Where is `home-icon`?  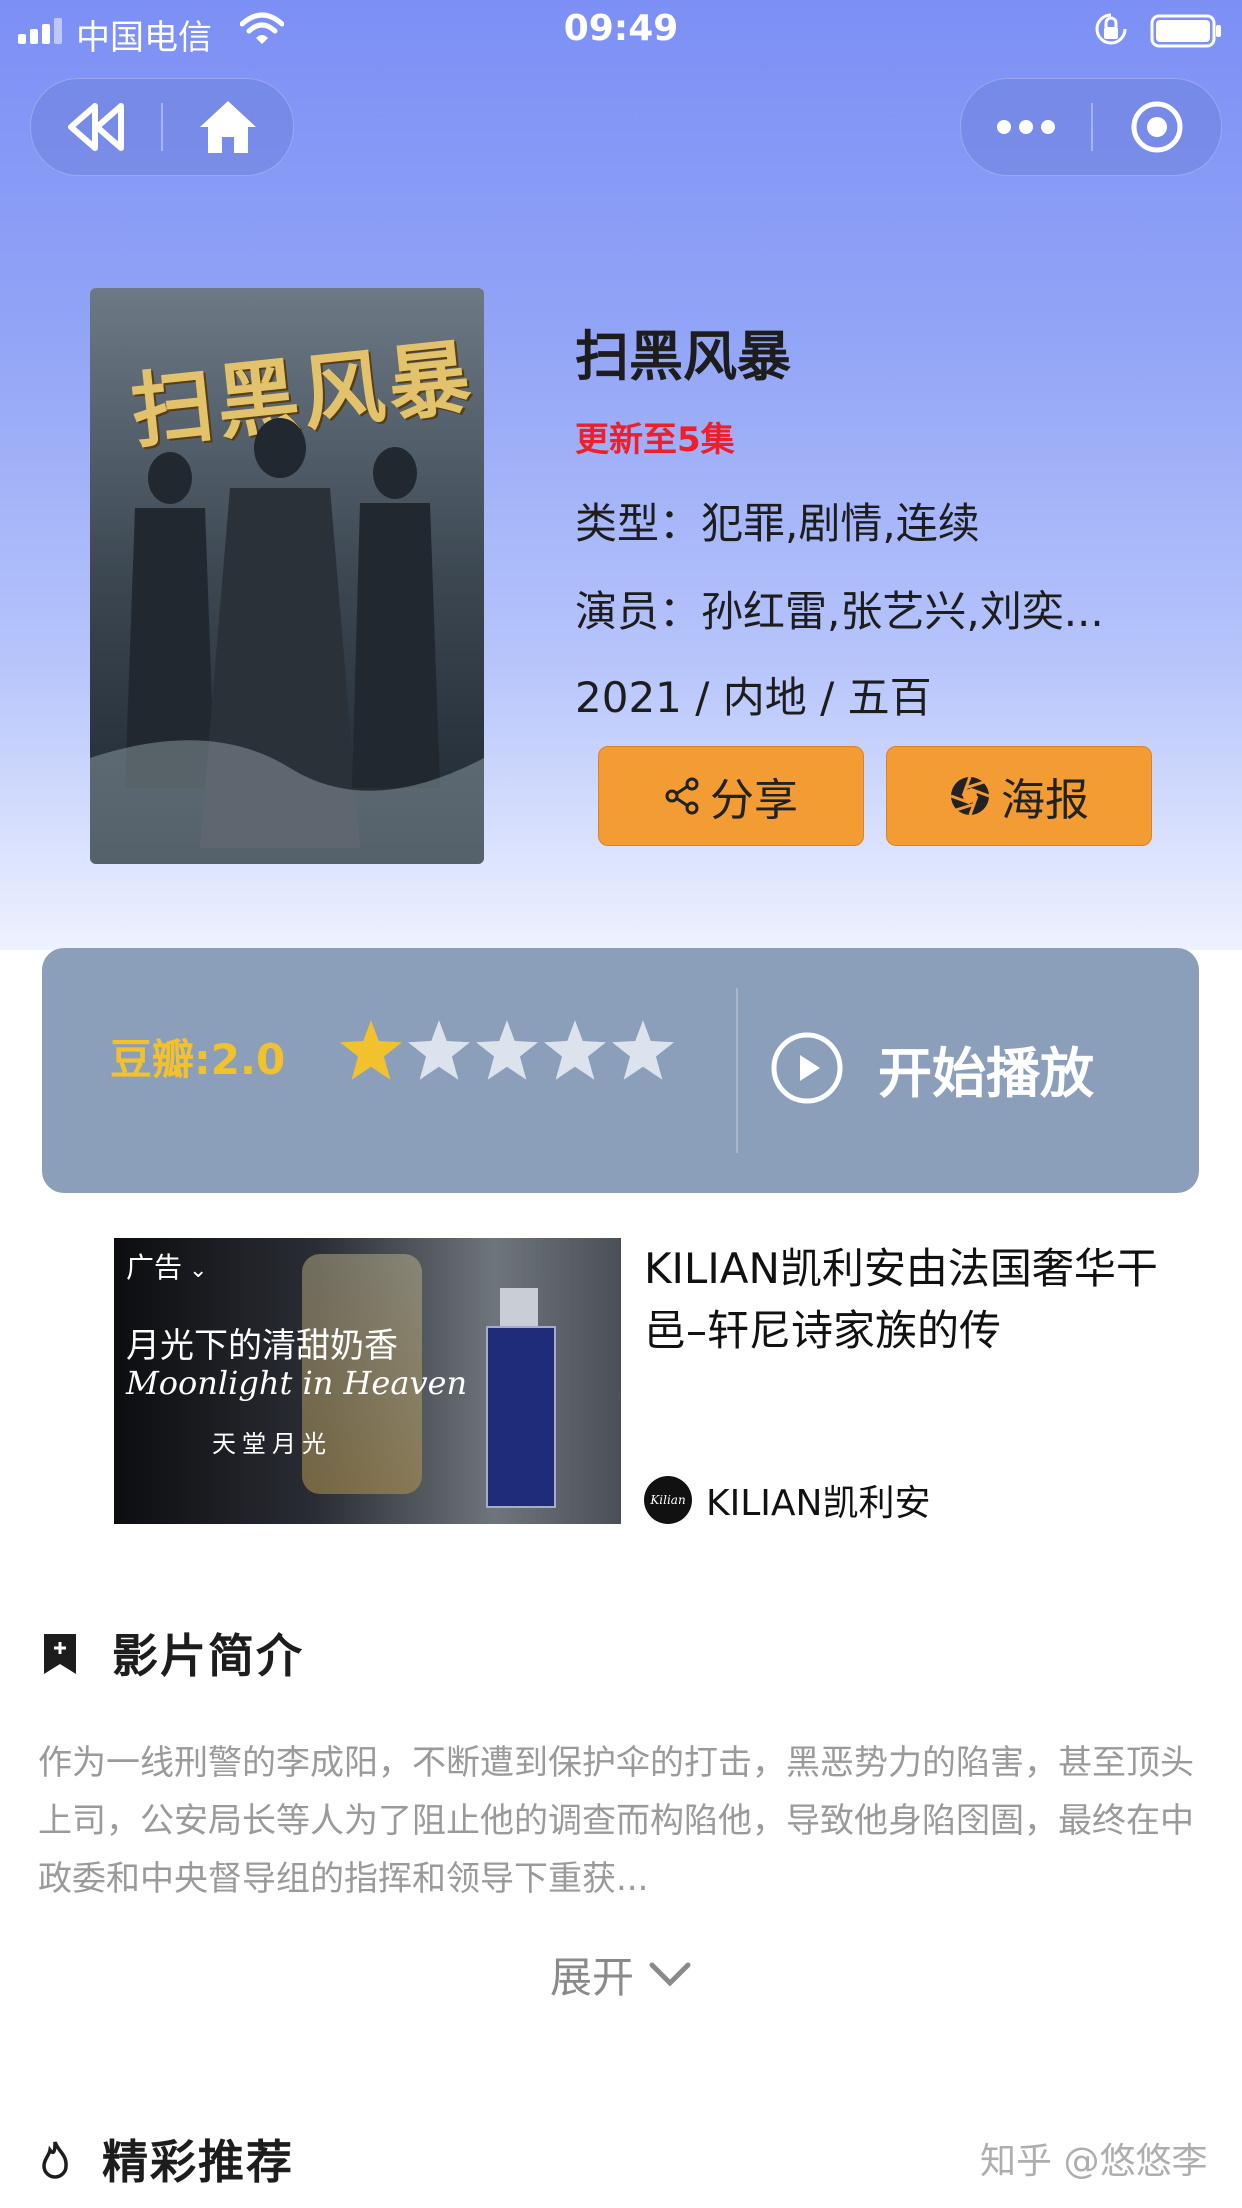
home-icon is located at coordinates (228, 127).